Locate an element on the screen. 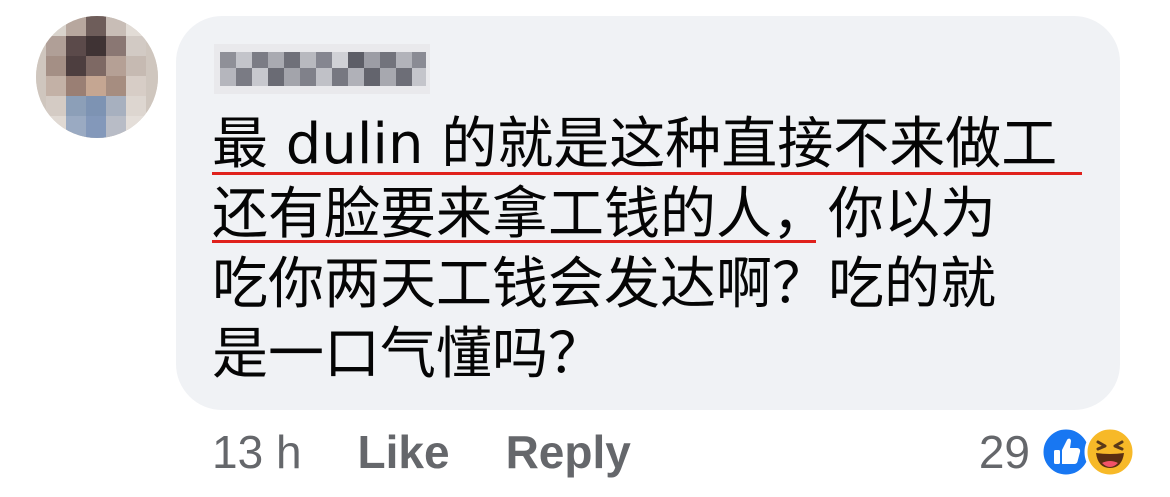  haha-icon is located at coordinates (1110, 452).